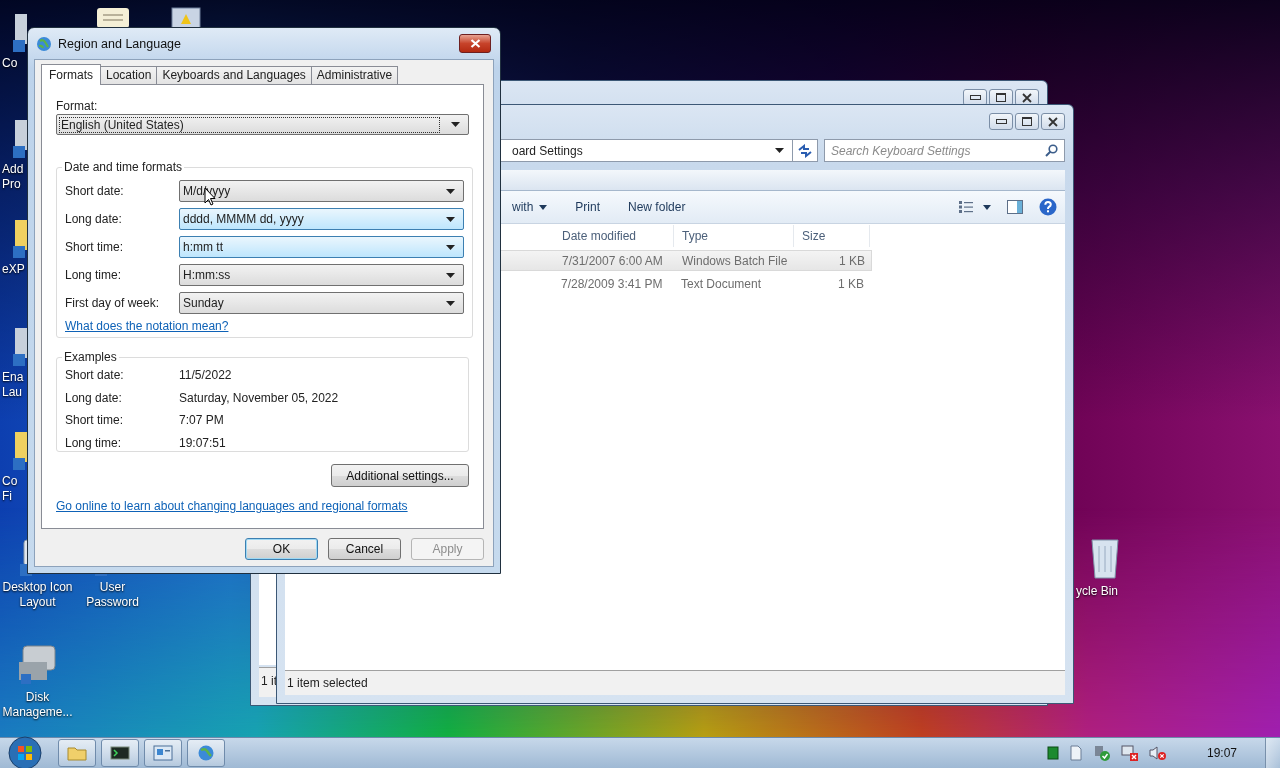 Image resolution: width=1280 pixels, height=768 pixels. What do you see at coordinates (612, 260) in the screenshot?
I see `date-cell-text: 7/31/2007 6:00 AM` at bounding box center [612, 260].